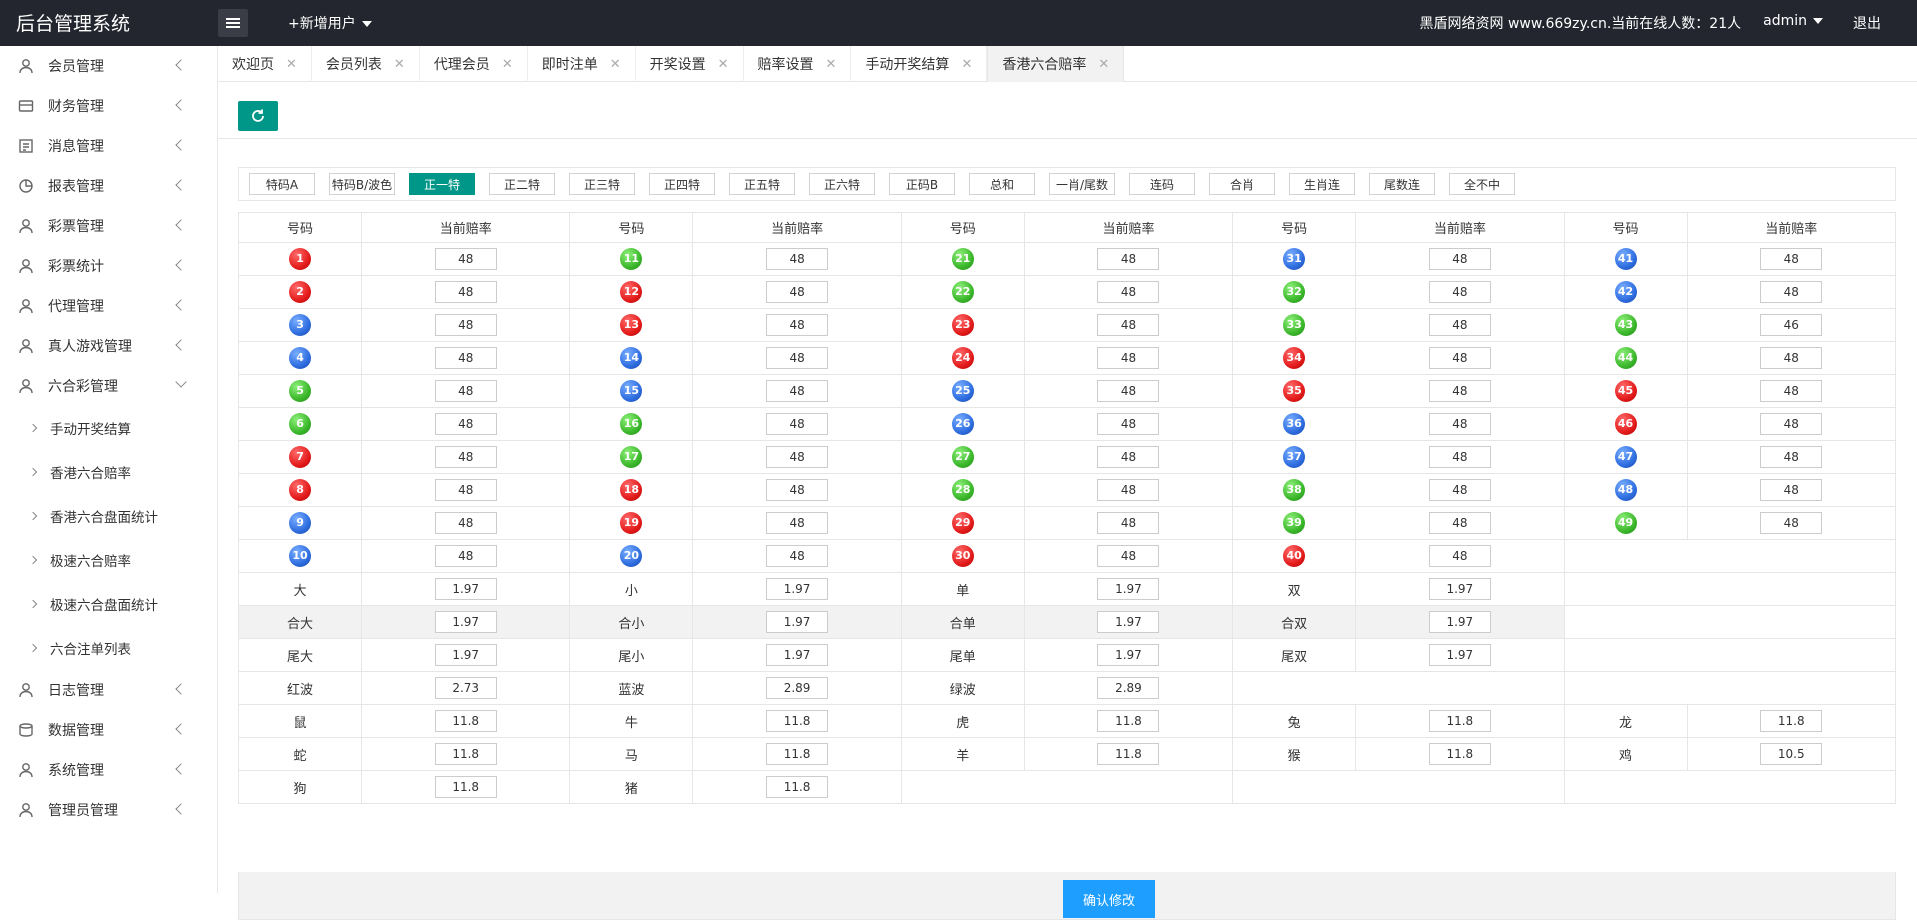  What do you see at coordinates (922, 184) in the screenshot?
I see `filter-button: 正码B` at bounding box center [922, 184].